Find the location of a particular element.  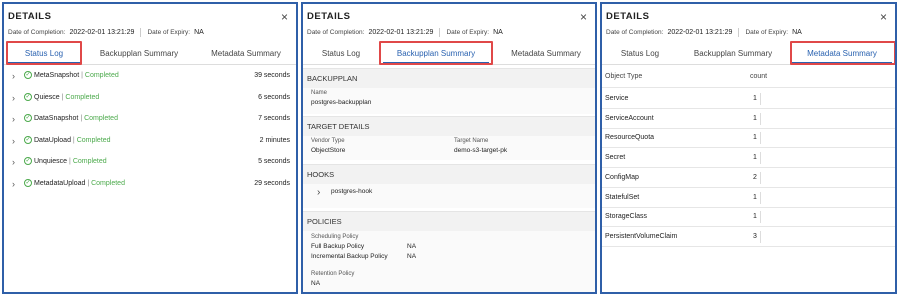

table-row: StatefulSet 1 is located at coordinates (748, 198).